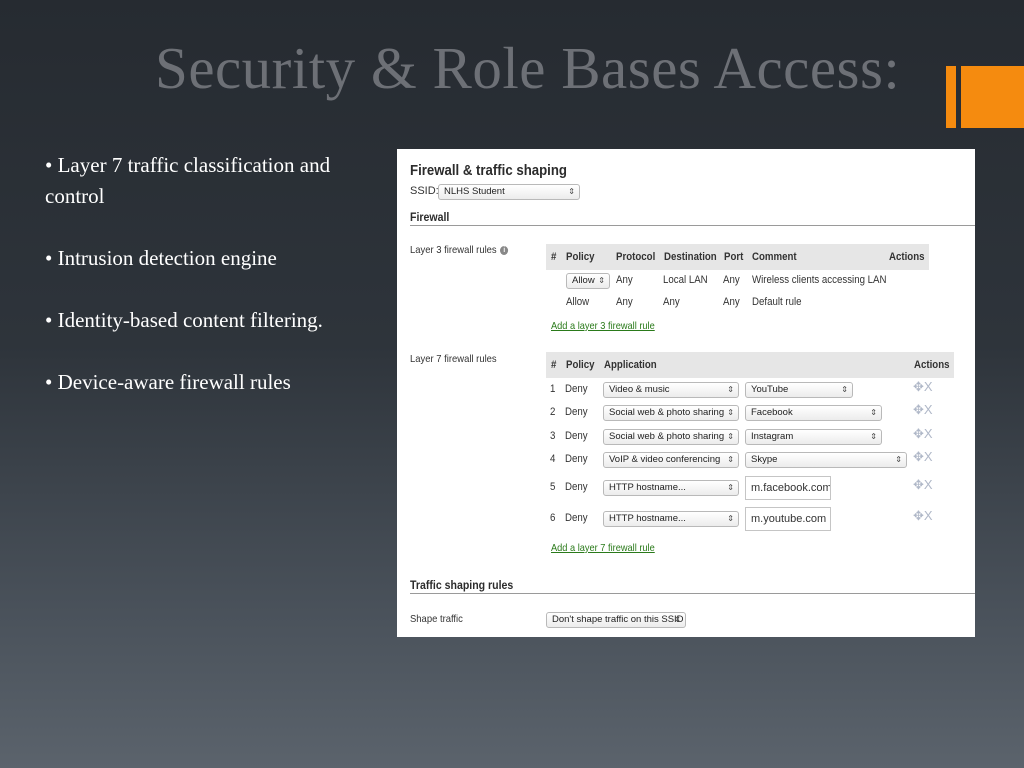 This screenshot has width=1024, height=768. Describe the element at coordinates (474, 191) in the screenshot. I see `ssid-select-value: NLHS Student` at that location.